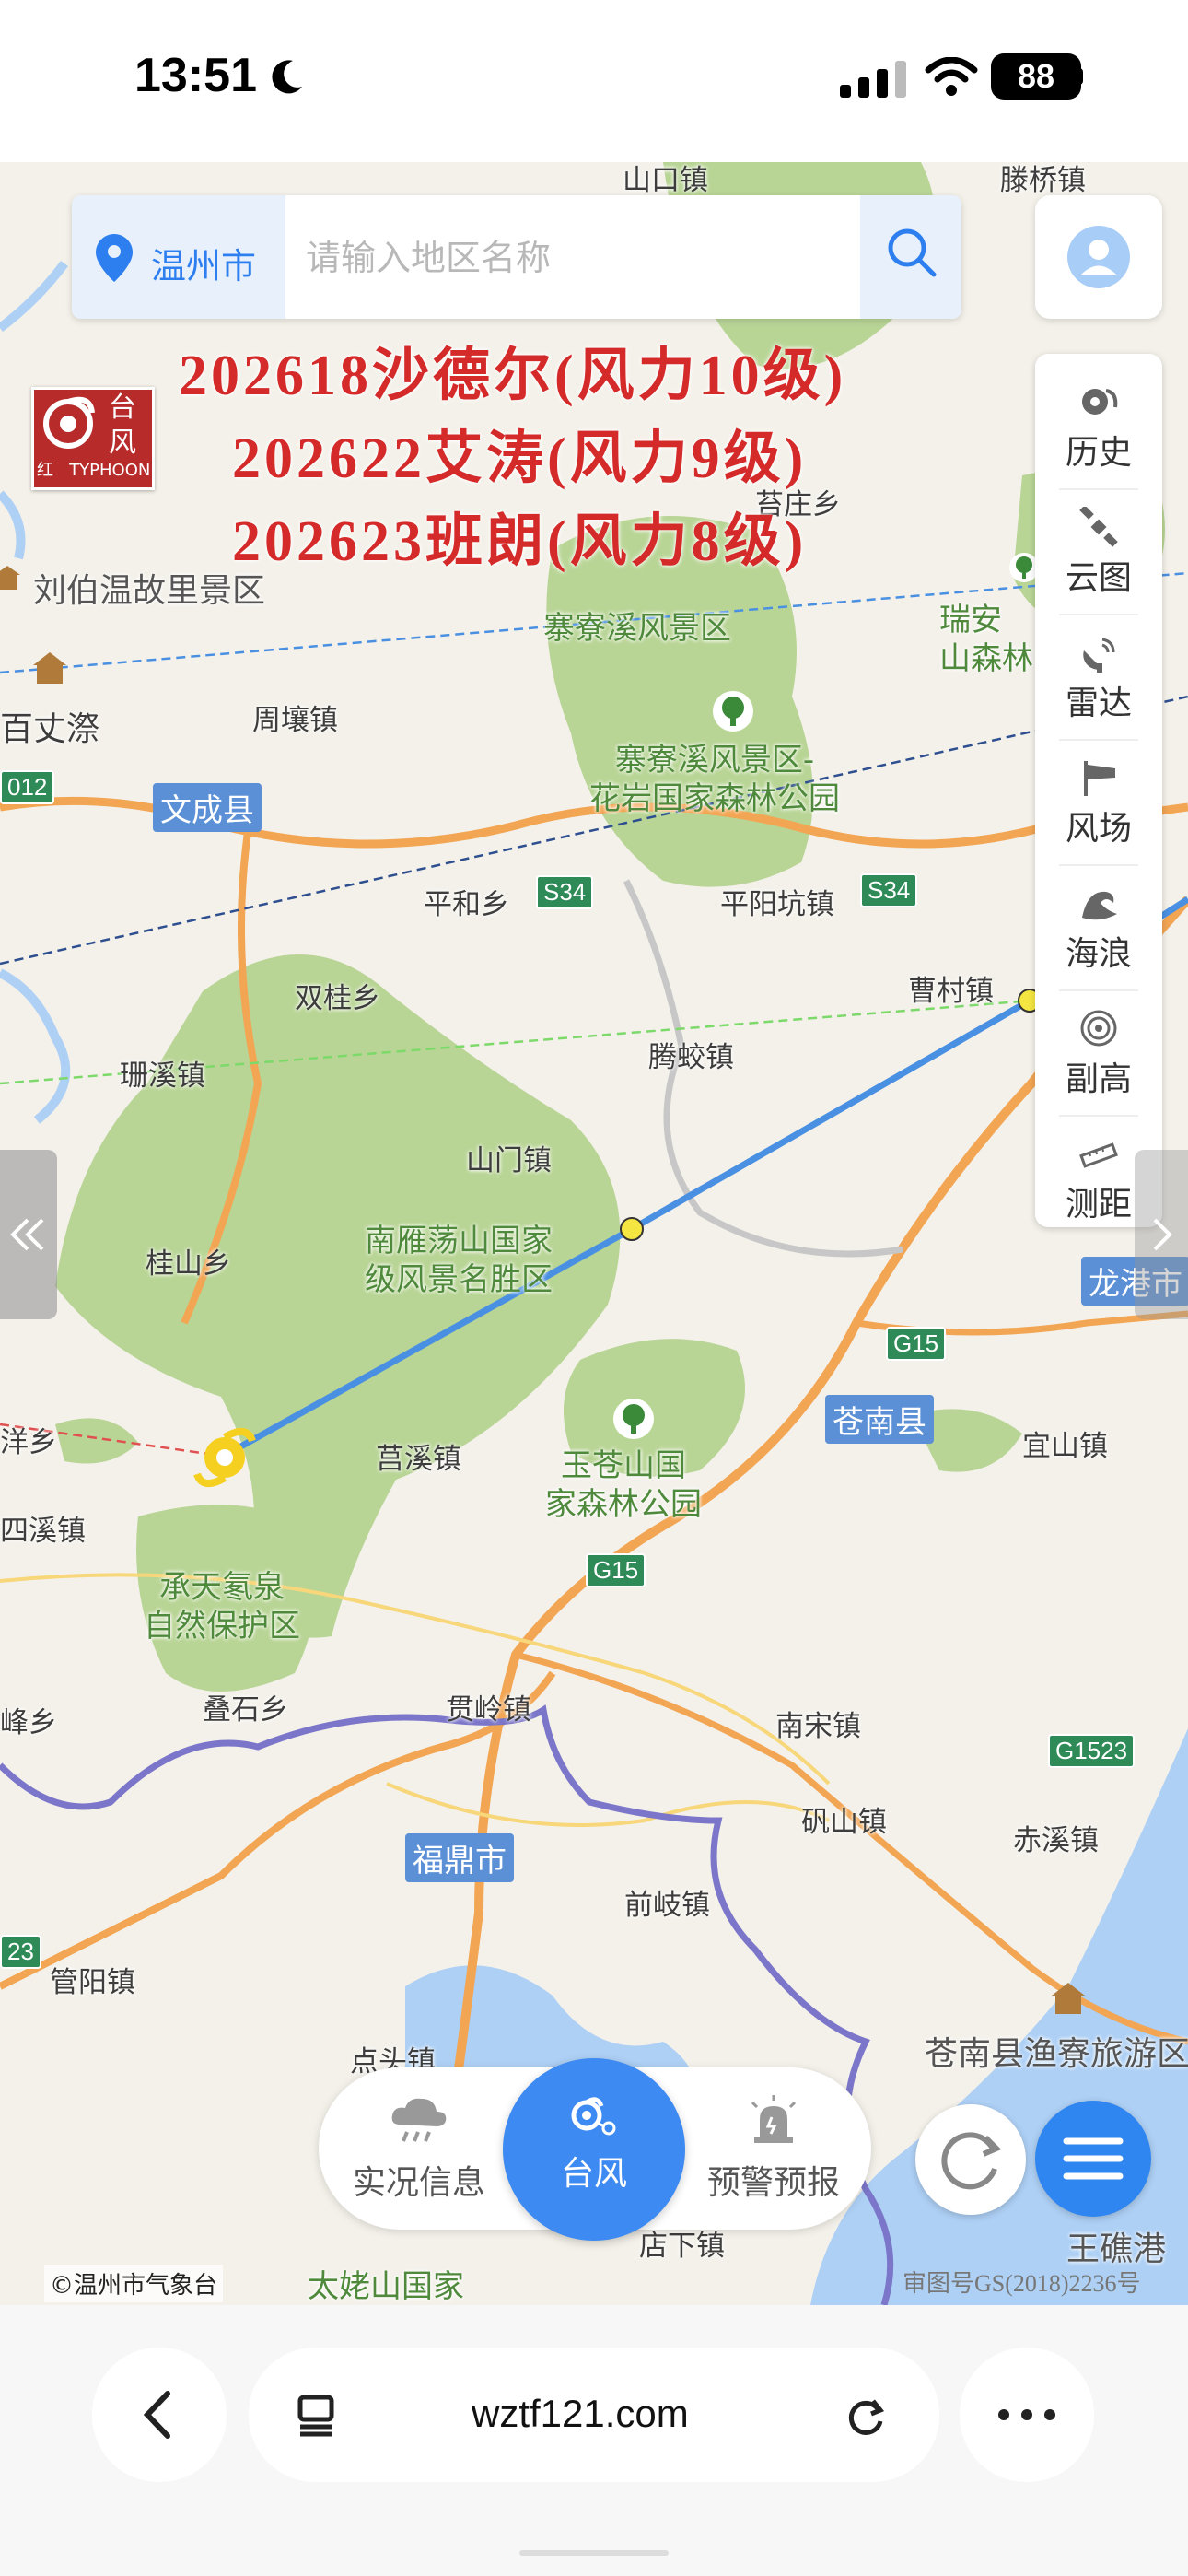 This screenshot has height=2576, width=1188. Describe the element at coordinates (160, 2415) in the screenshot. I see `back-button` at that location.